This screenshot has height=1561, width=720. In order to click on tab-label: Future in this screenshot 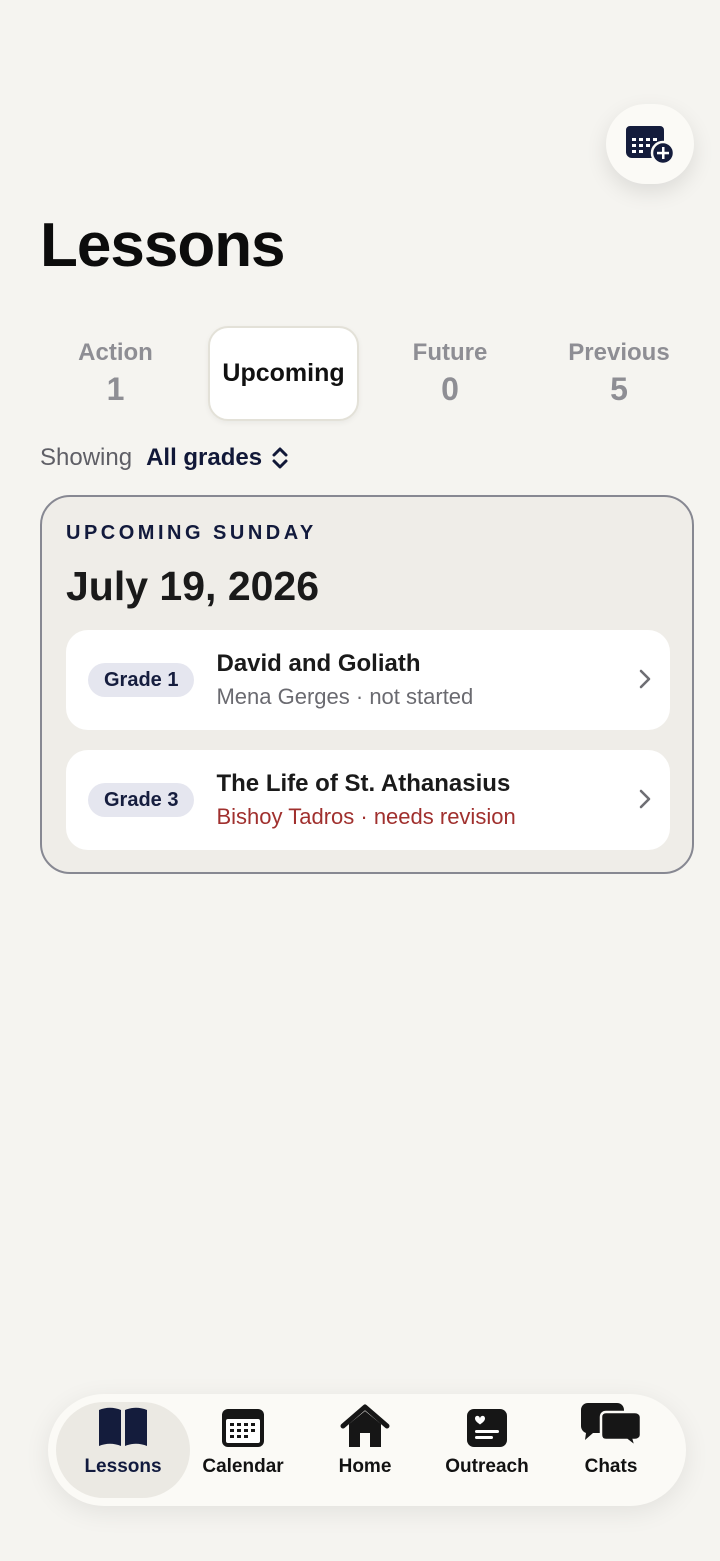, I will do `click(450, 352)`.